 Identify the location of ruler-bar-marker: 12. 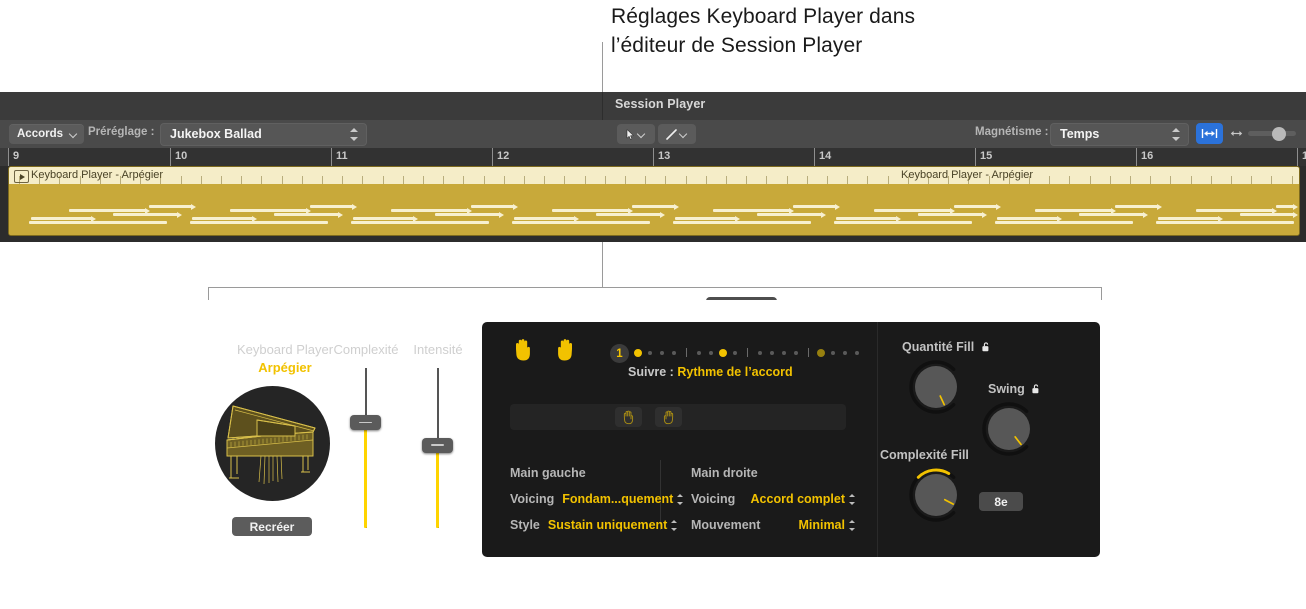
(500, 157).